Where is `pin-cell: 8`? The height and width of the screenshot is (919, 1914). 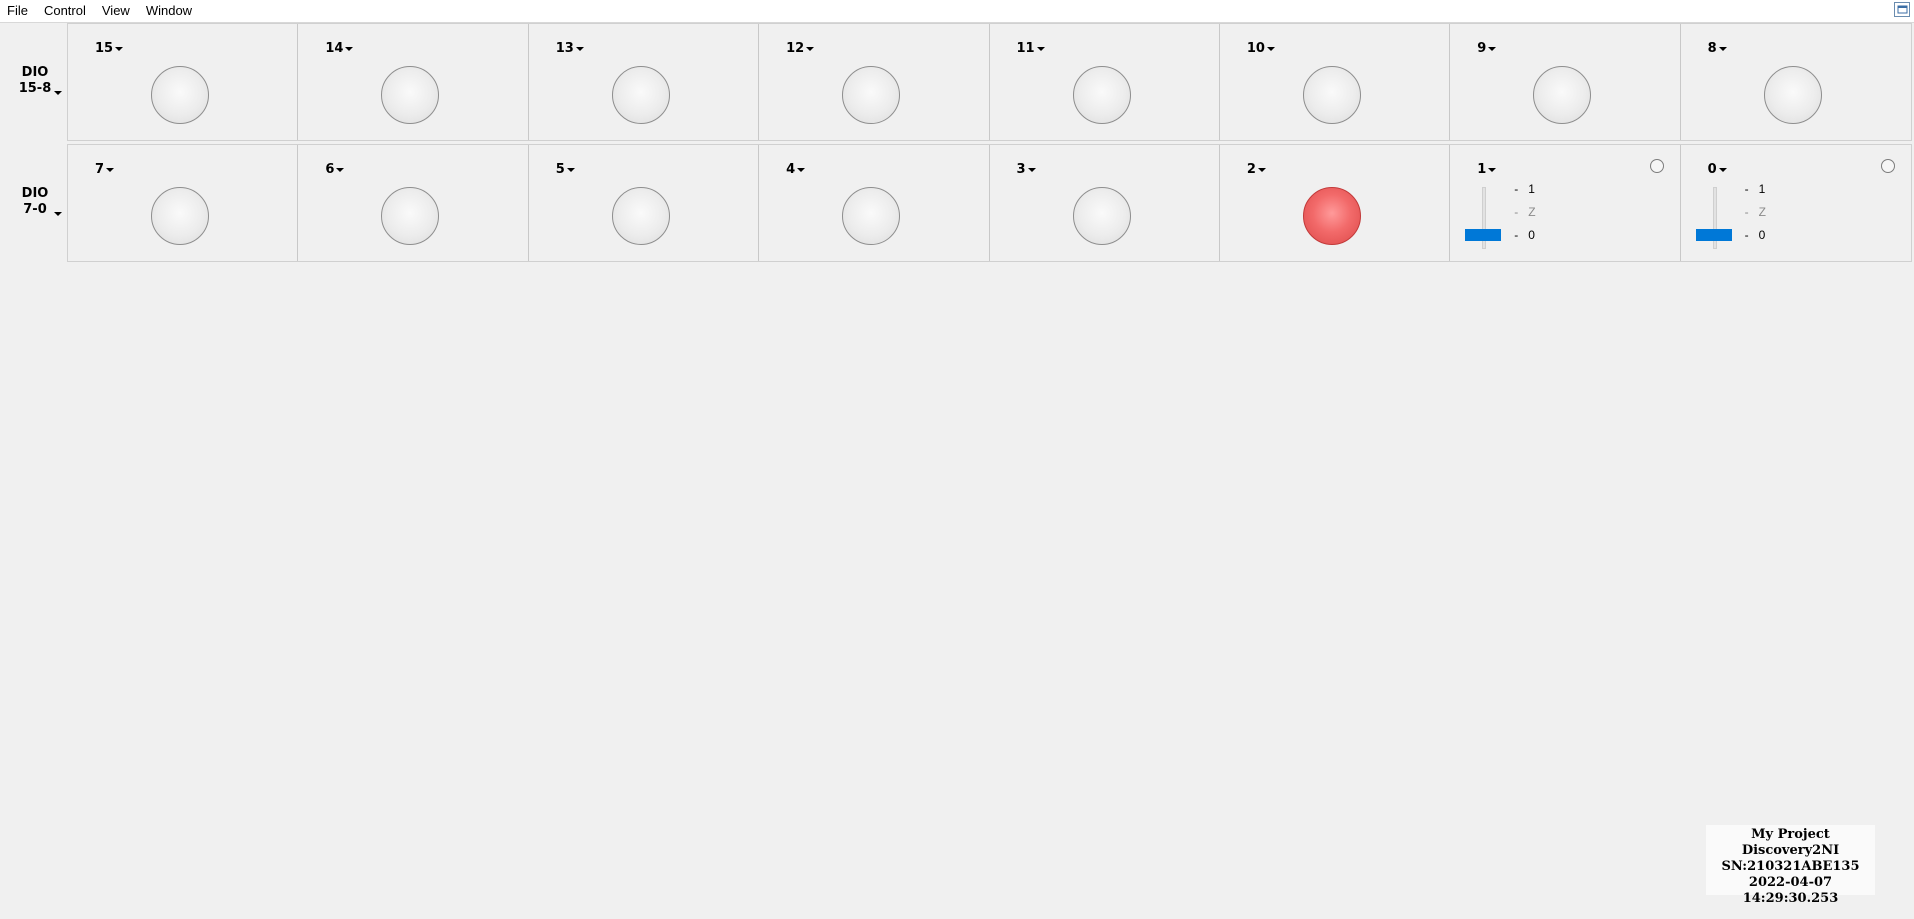 pin-cell: 8 is located at coordinates (1796, 82).